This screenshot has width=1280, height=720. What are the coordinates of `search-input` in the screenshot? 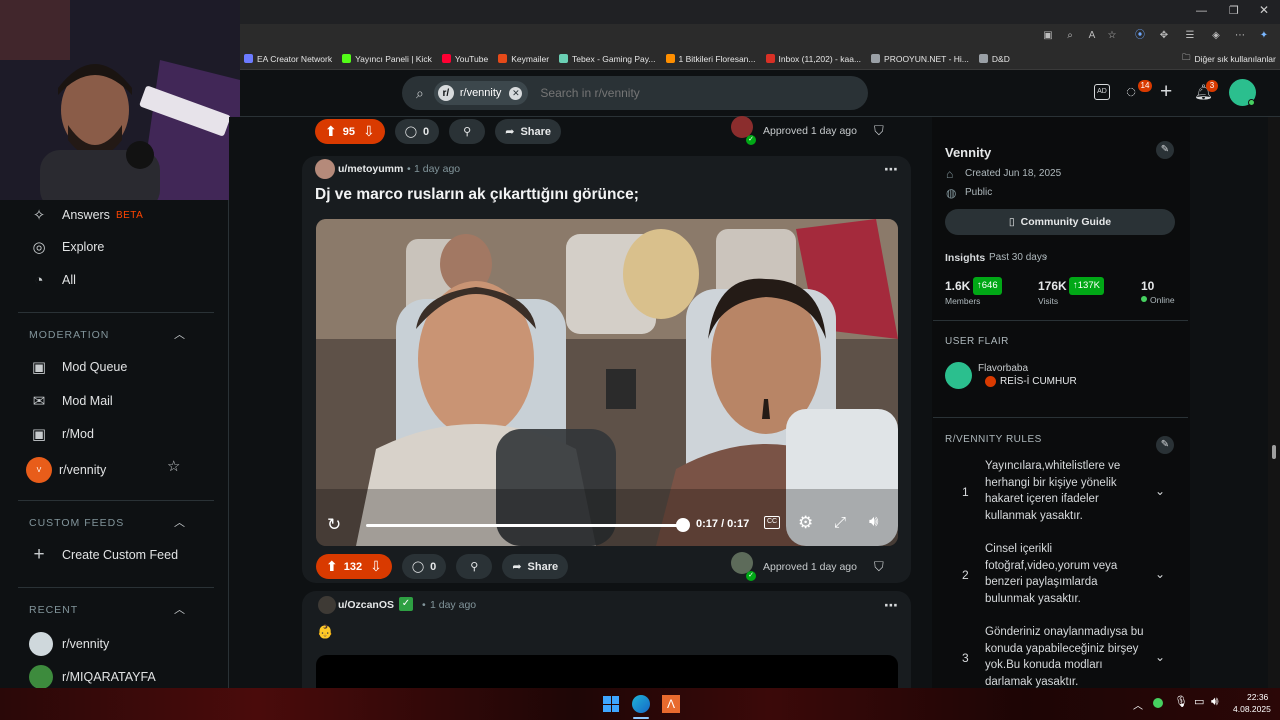 It's located at (690, 93).